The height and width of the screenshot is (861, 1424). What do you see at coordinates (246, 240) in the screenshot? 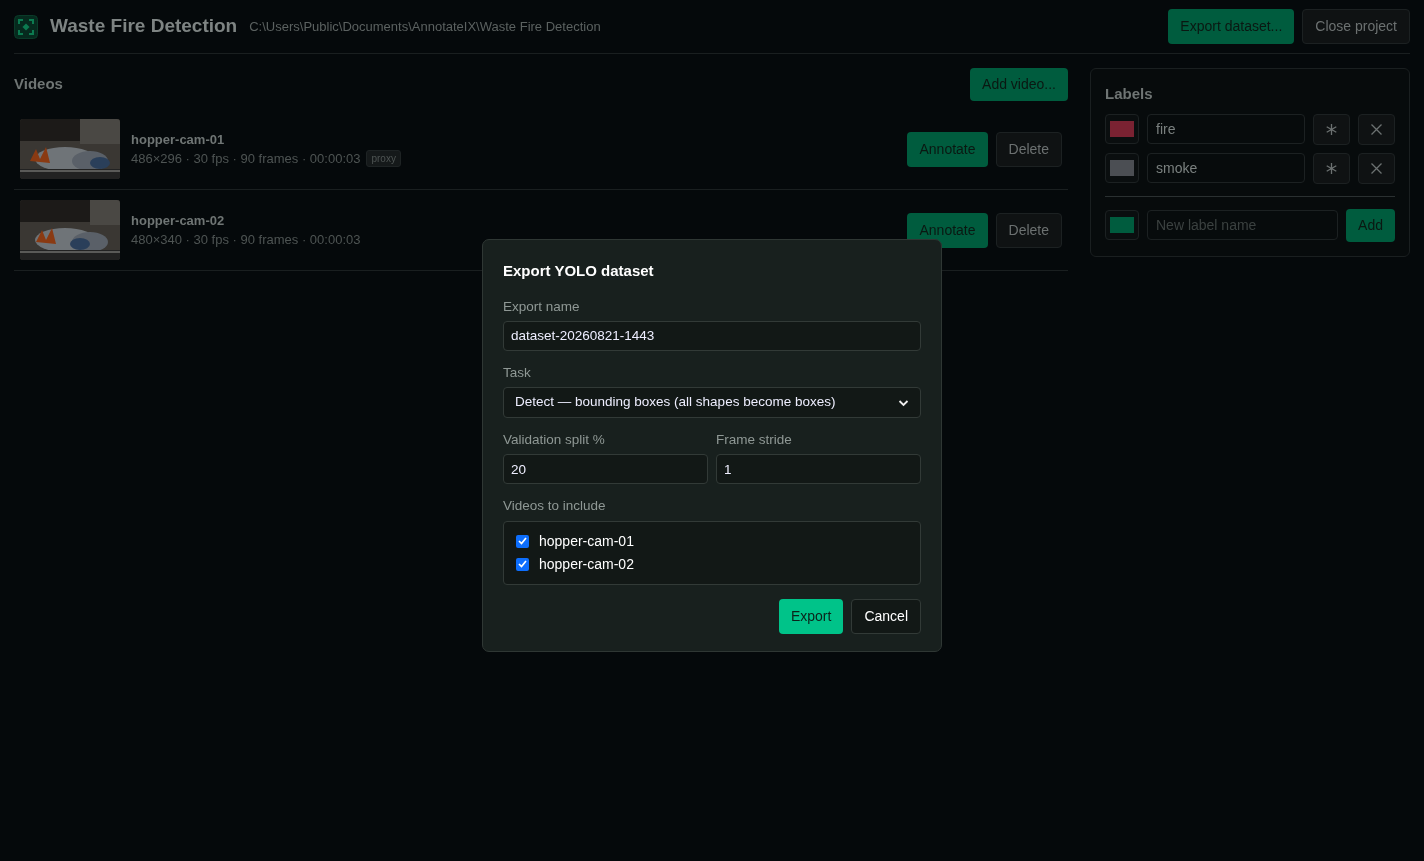
I see `video-meta: 480×340 · 30 fps · 90 frames · 00:00:03` at bounding box center [246, 240].